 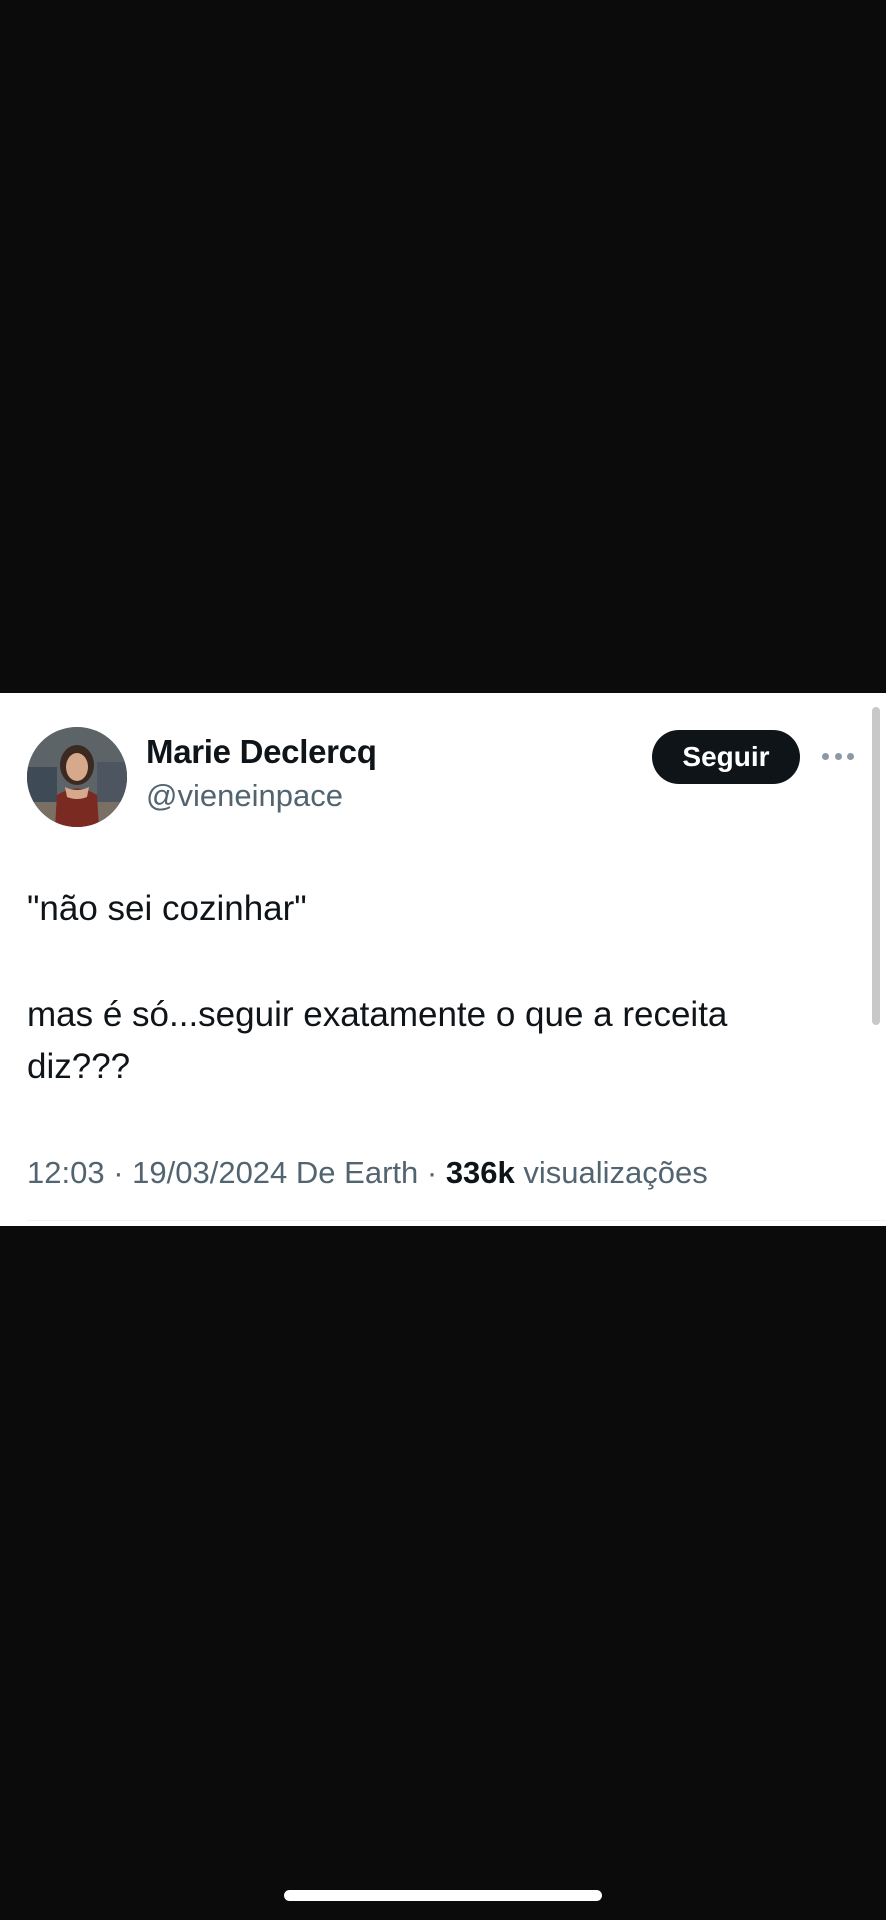 What do you see at coordinates (443, 1895) in the screenshot?
I see `home-indicator` at bounding box center [443, 1895].